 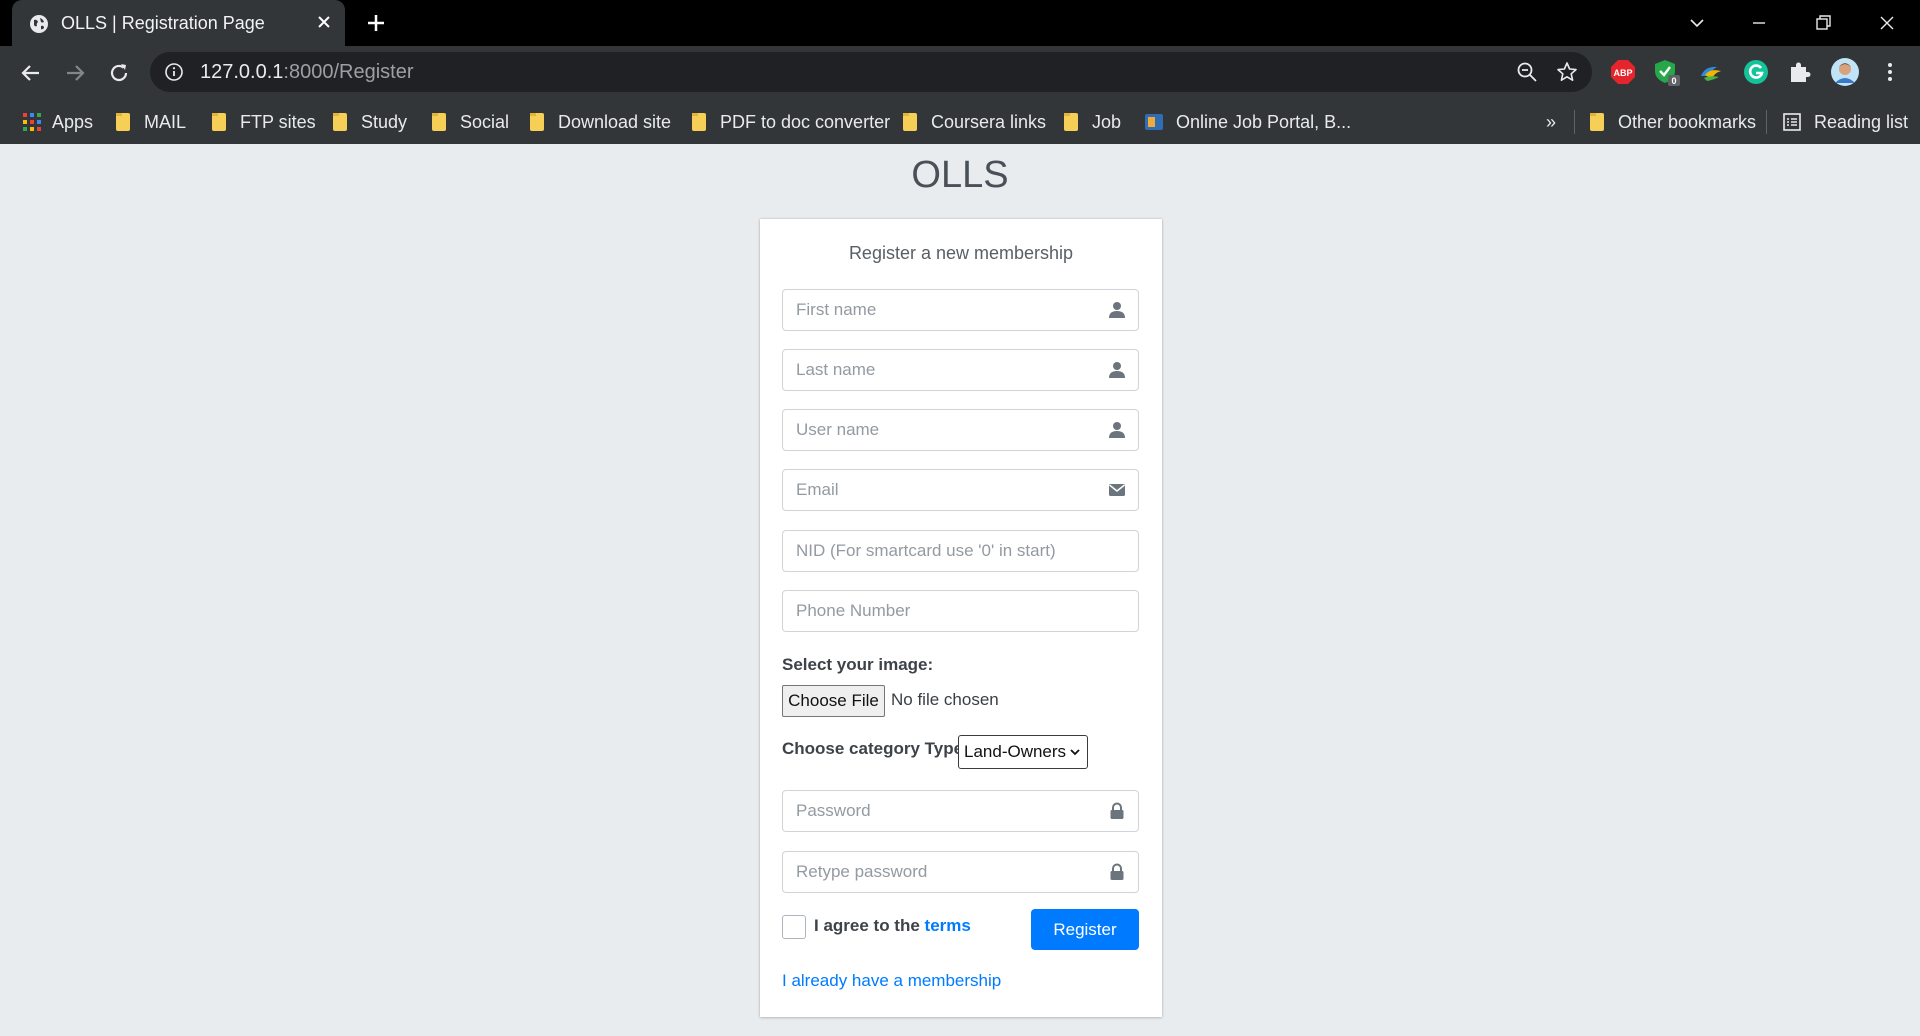 I want to click on agree-terms-checkbox, so click(x=794, y=927).